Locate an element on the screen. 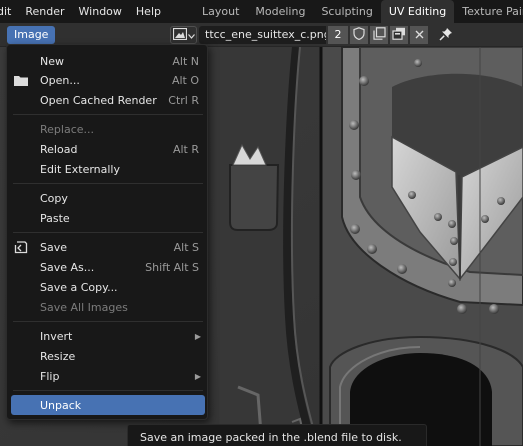 The width and height of the screenshot is (523, 446). menu-item-label: Save All Images is located at coordinates (84, 307).